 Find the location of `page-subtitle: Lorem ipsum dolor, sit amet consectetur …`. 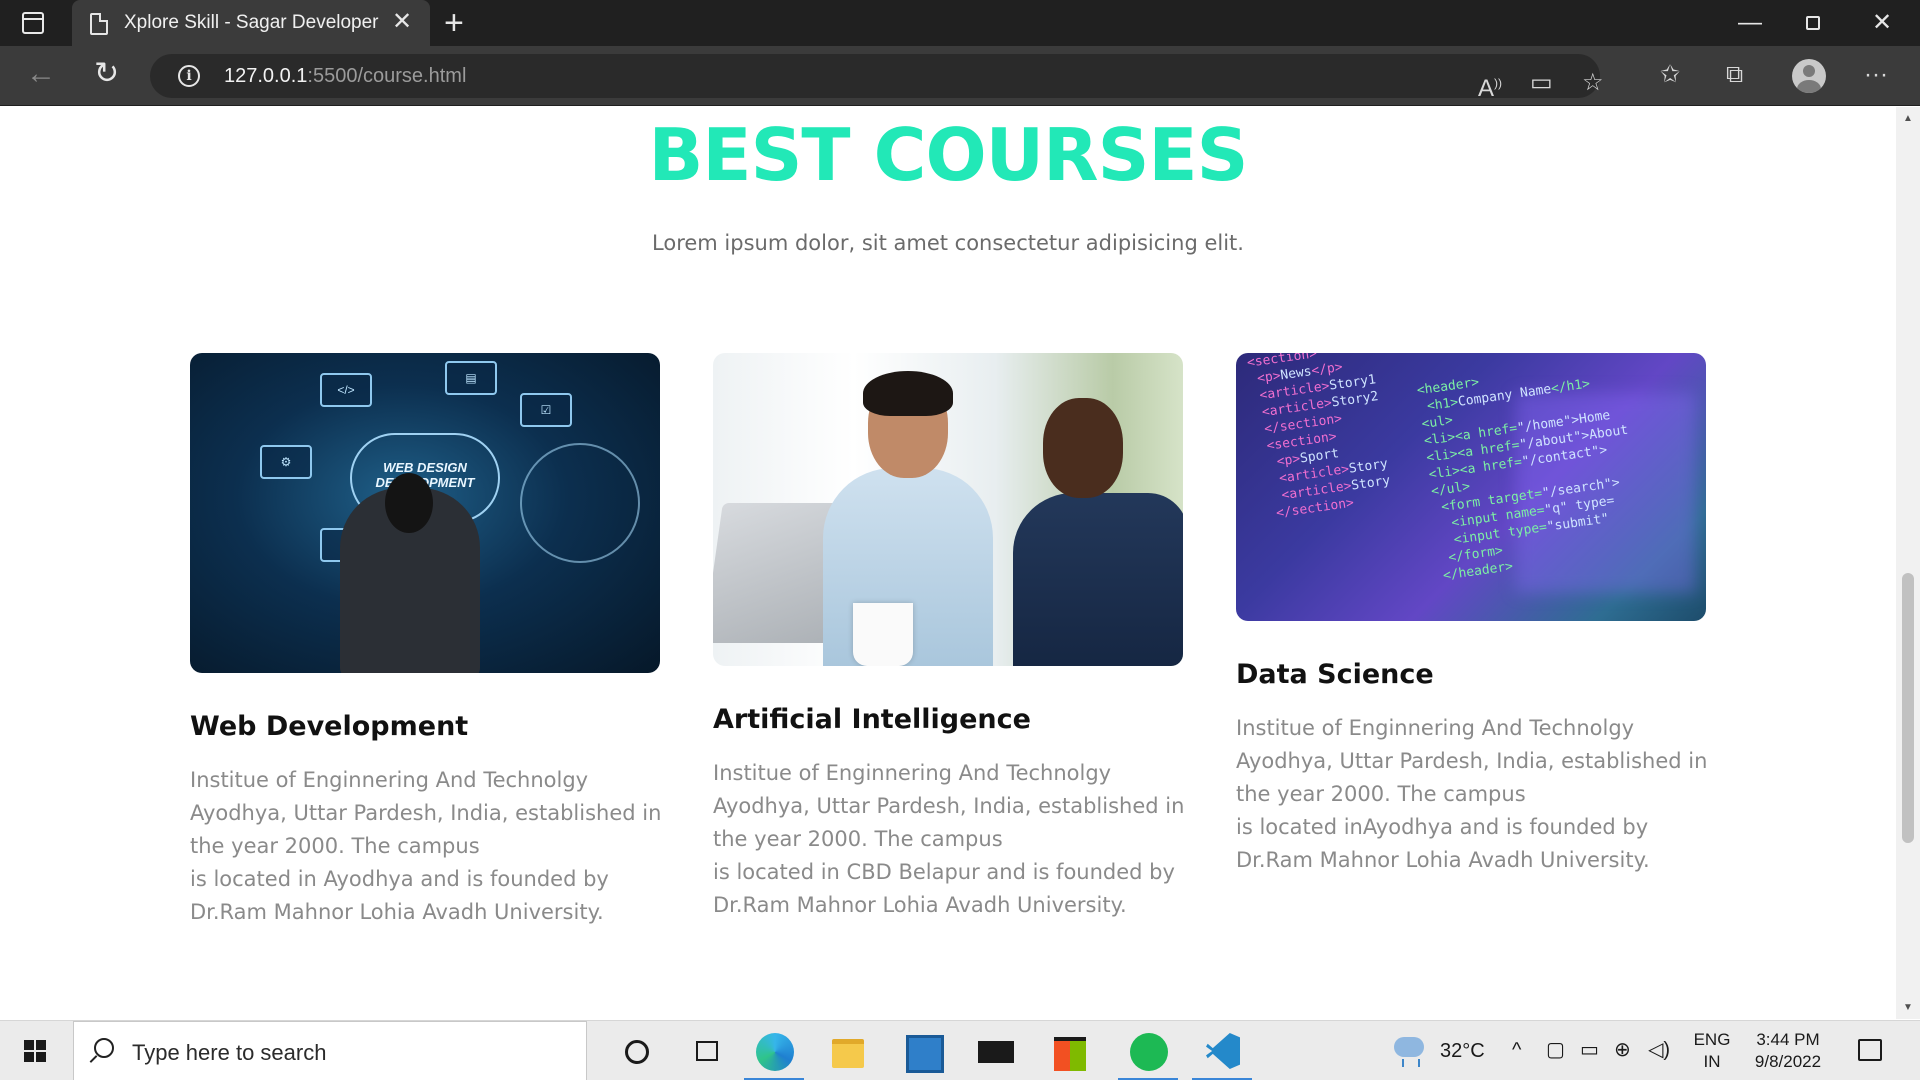

page-subtitle: Lorem ipsum dolor, sit amet consectetur … is located at coordinates (948, 243).